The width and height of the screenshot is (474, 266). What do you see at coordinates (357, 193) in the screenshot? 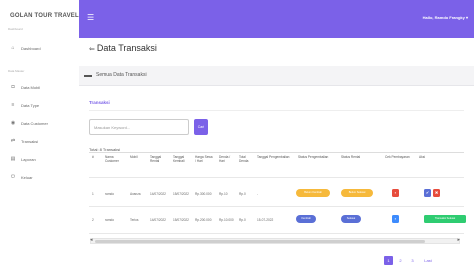
I see `status-badge: Belum Selesai` at bounding box center [357, 193].